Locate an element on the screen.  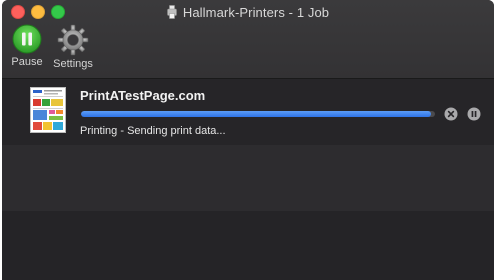
job-progress-bar is located at coordinates (258, 114).